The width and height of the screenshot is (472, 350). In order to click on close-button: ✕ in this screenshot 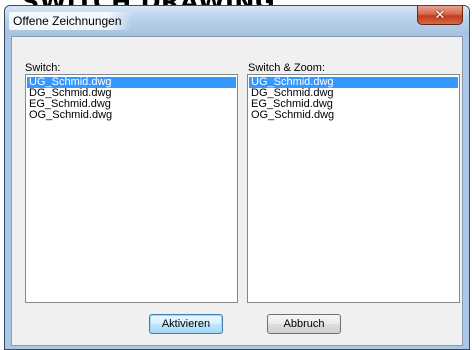, I will do `click(440, 15)`.